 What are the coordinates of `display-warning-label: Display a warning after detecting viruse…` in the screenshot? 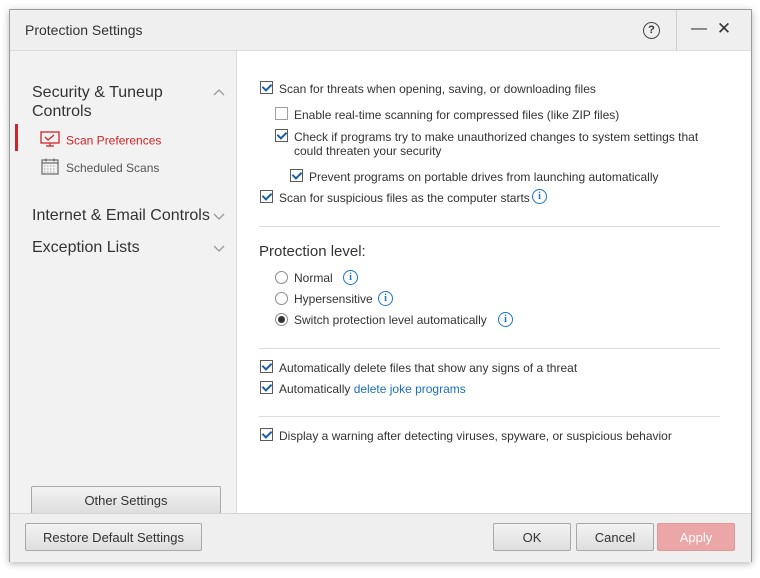 It's located at (475, 436).